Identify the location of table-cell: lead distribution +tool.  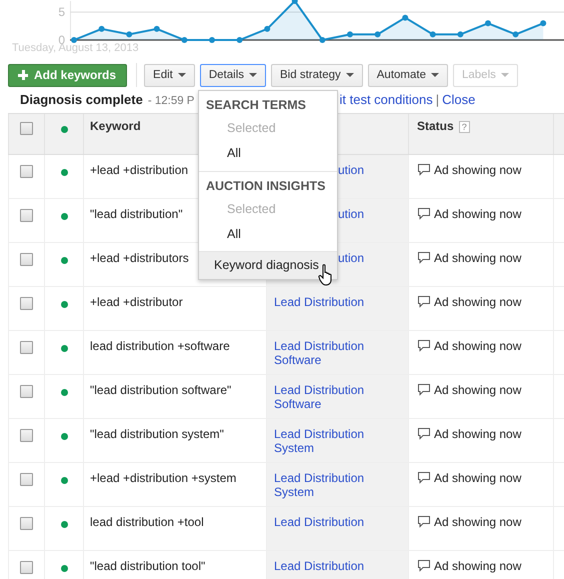
(147, 522).